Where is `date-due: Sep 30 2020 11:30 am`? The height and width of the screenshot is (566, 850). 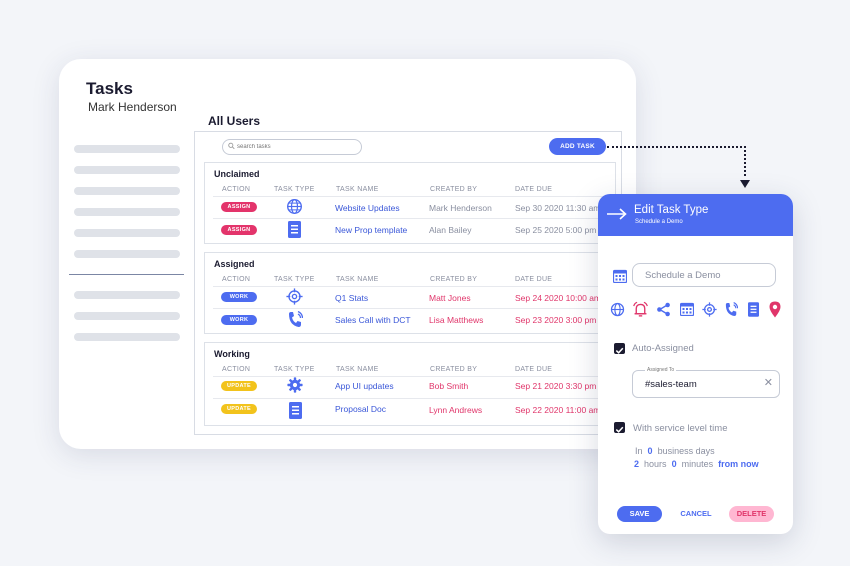 date-due: Sep 30 2020 11:30 am is located at coordinates (558, 208).